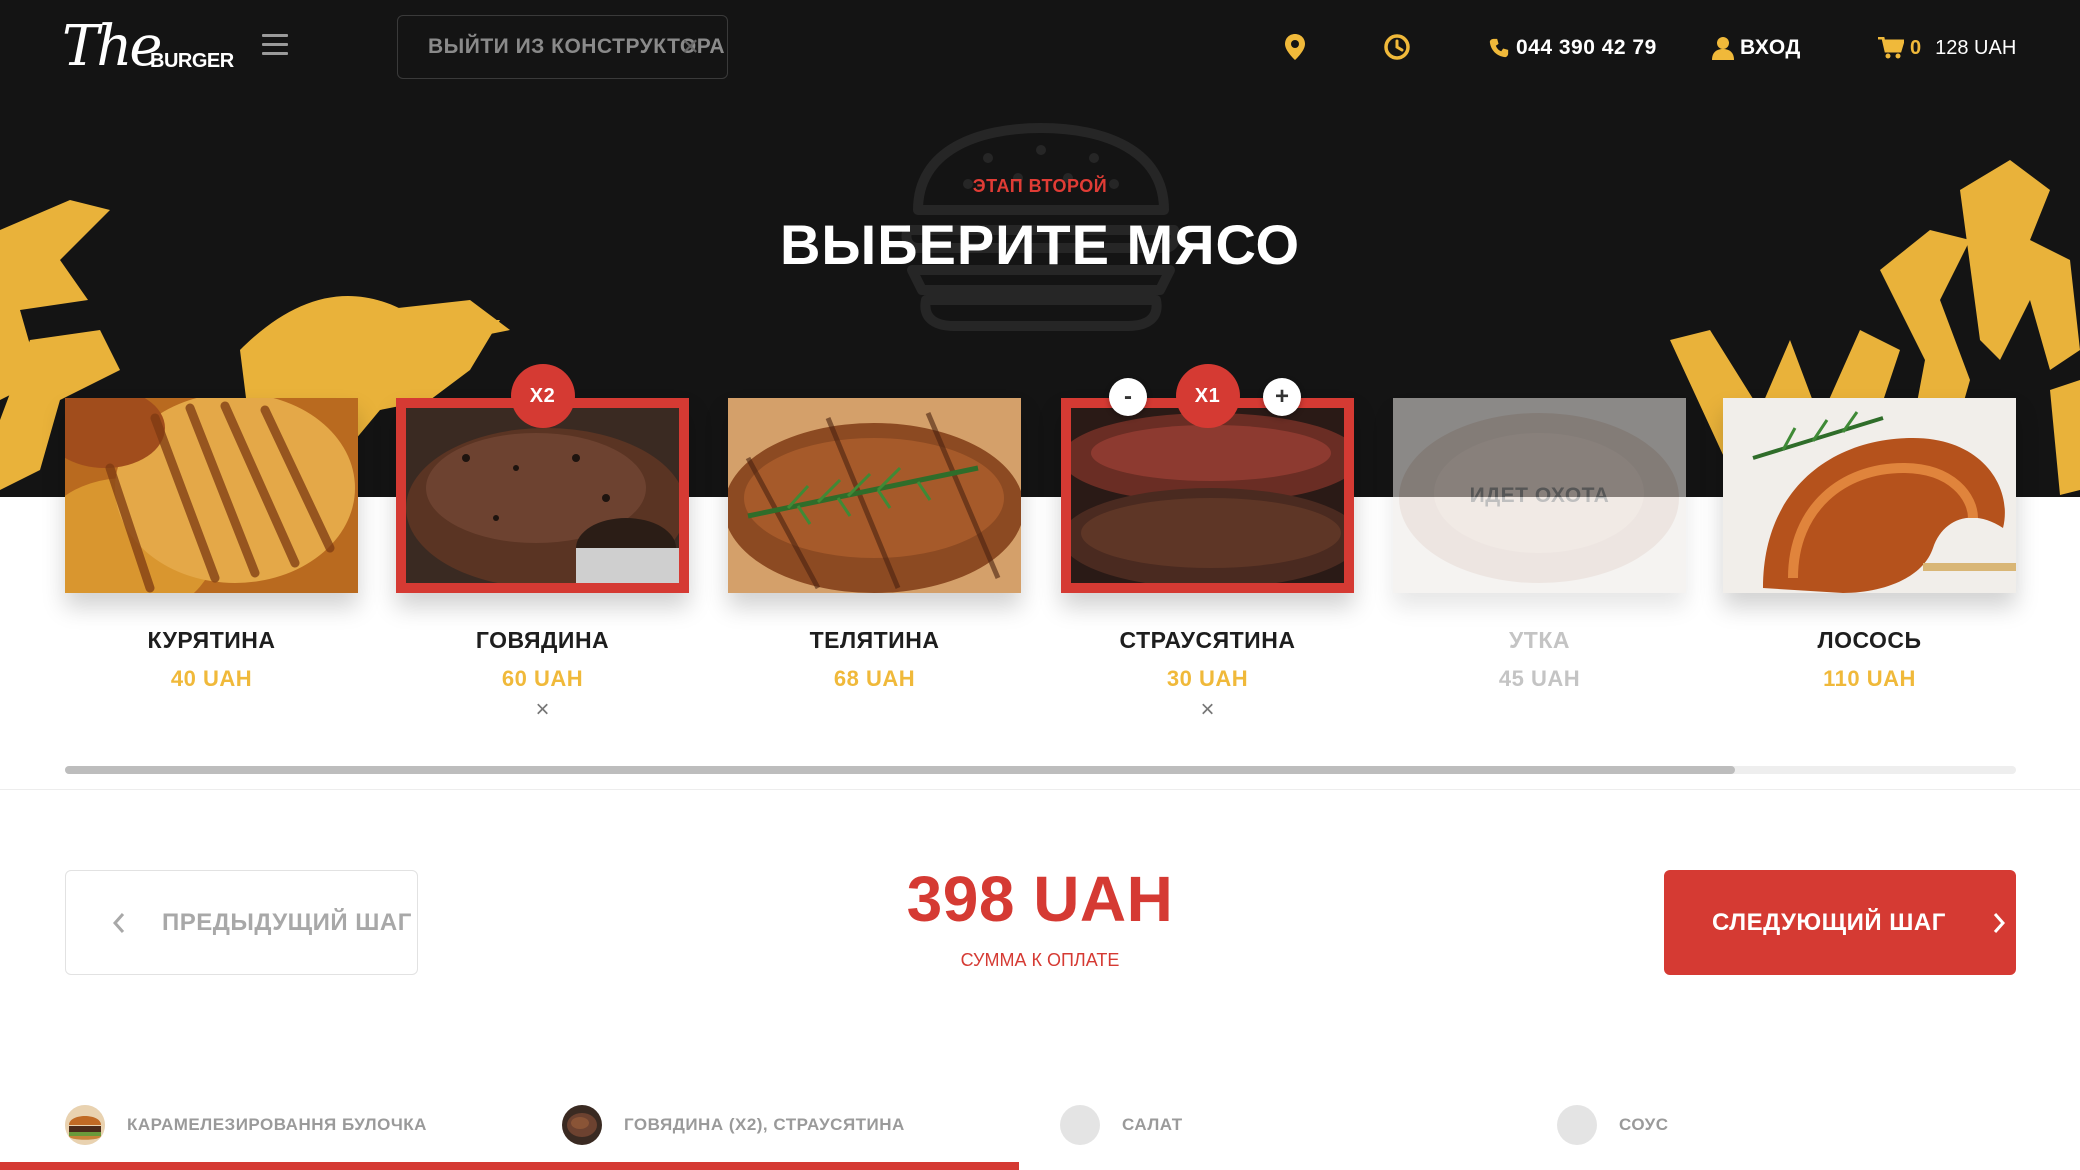 This screenshot has width=2080, height=1170. I want to click on login-link: ВХОД, so click(1756, 48).